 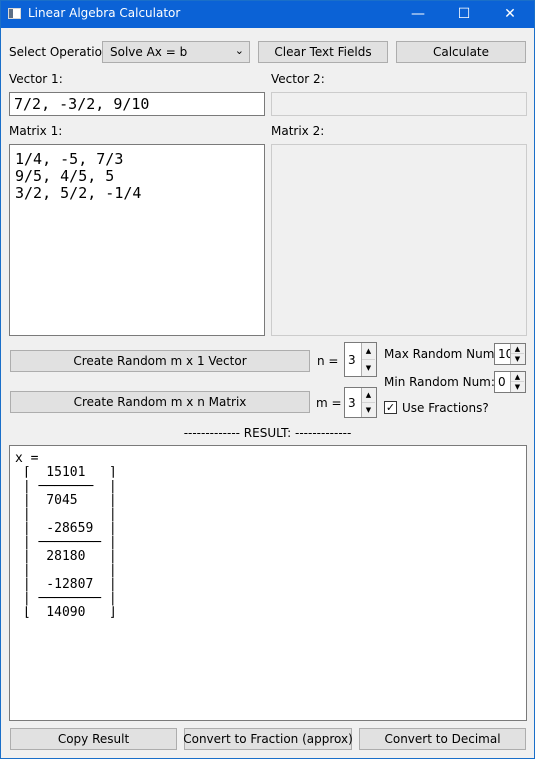 I want to click on result-line: | -28659 |, so click(x=66, y=528).